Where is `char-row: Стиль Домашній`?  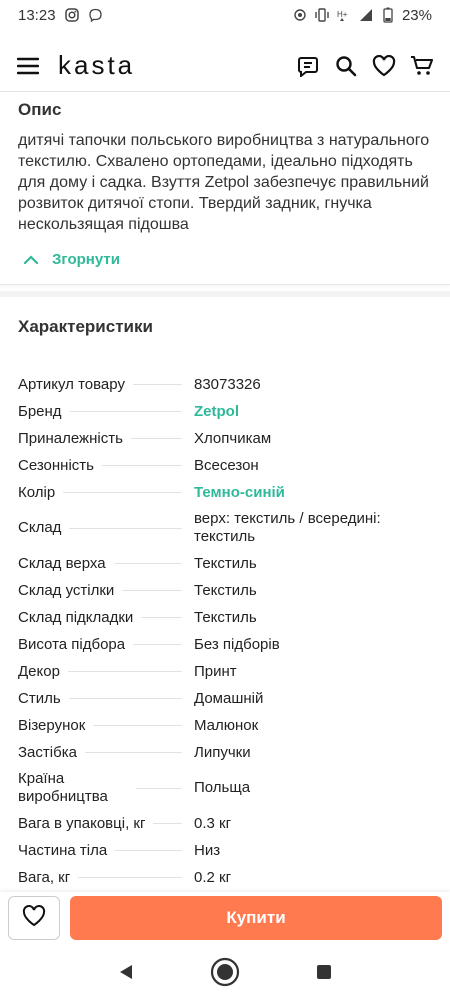 char-row: Стиль Домашній is located at coordinates (225, 698).